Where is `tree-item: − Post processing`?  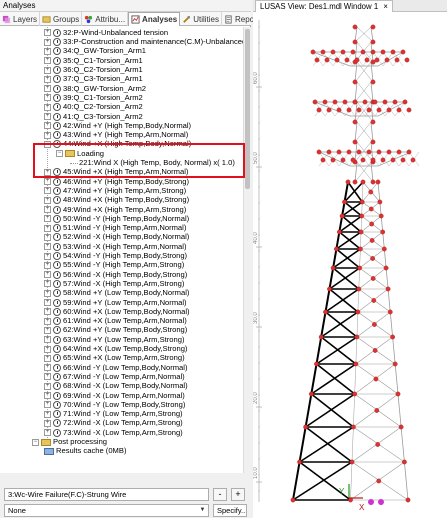 tree-item: − Post processing is located at coordinates (69, 441).